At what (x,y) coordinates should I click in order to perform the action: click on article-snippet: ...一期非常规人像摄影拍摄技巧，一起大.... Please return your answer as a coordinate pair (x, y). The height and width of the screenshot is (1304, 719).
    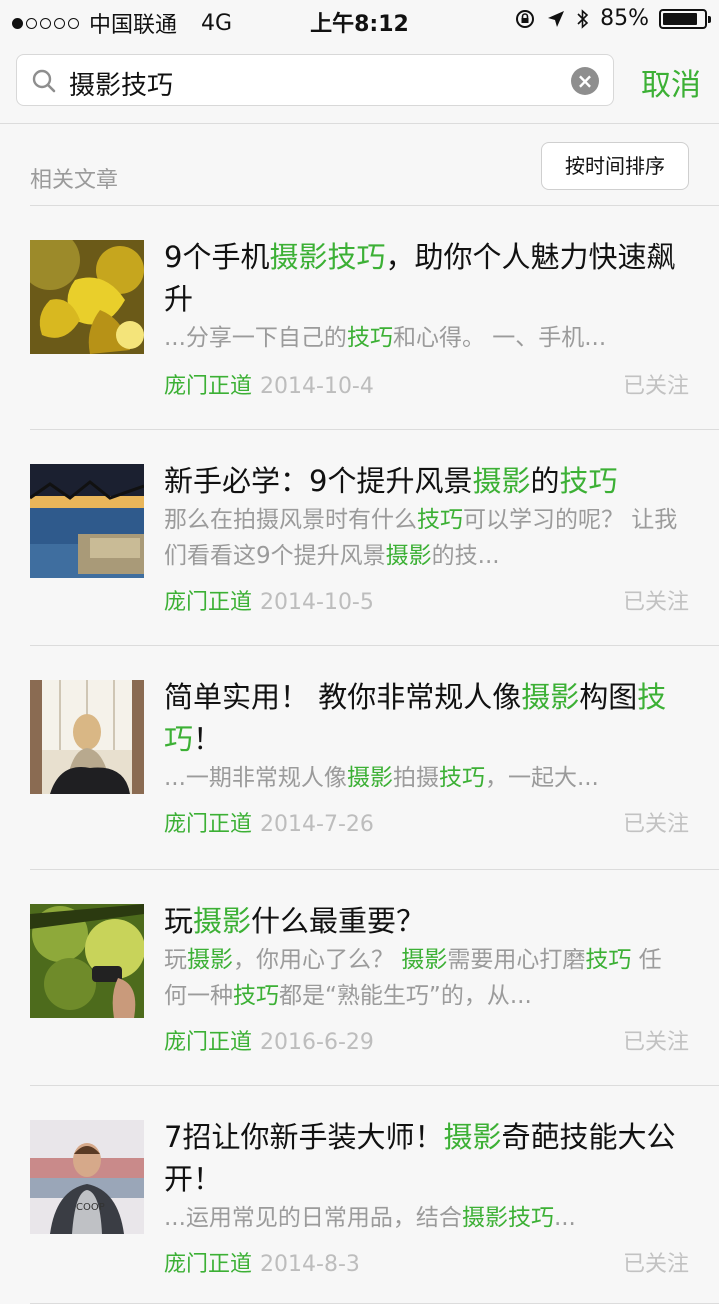
    Looking at the image, I should click on (424, 778).